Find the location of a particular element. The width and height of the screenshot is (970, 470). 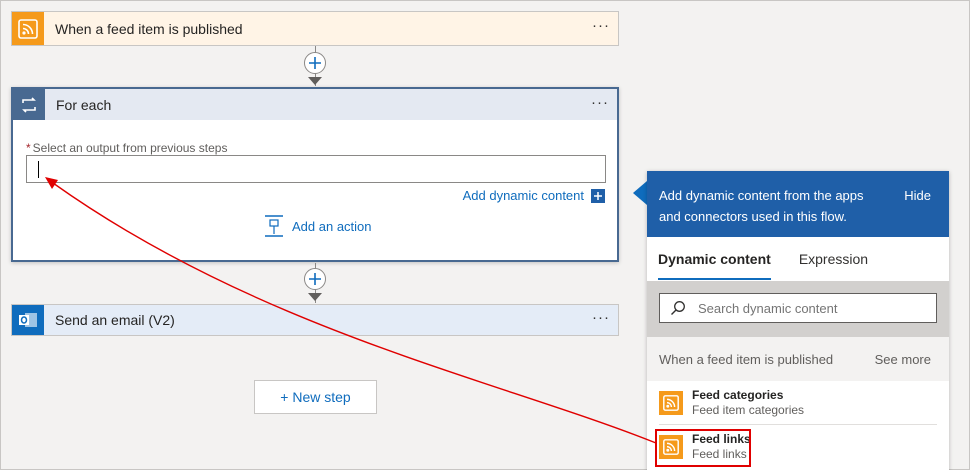

send-email-step-card: Send an email (V2) ··· is located at coordinates (315, 320).